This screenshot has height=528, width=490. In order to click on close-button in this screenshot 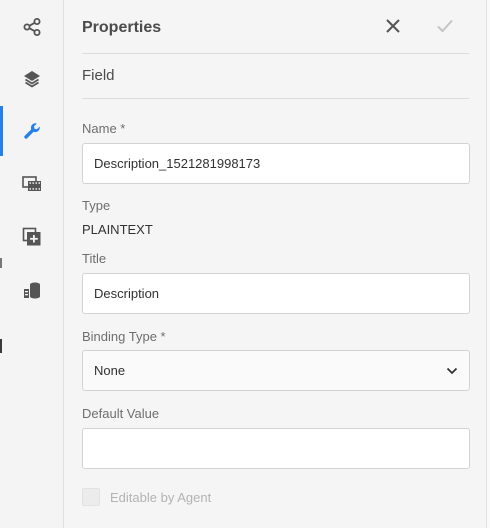, I will do `click(393, 26)`.